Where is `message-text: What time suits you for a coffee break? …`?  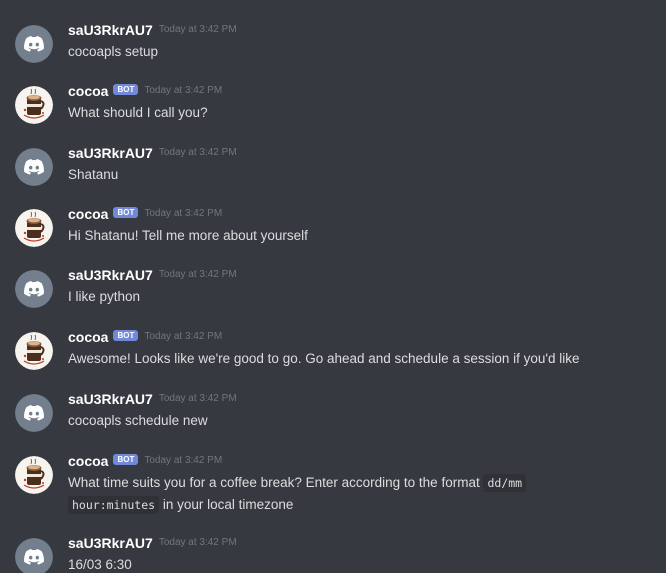
message-text: What time suits you for a coffee break? … is located at coordinates (297, 494).